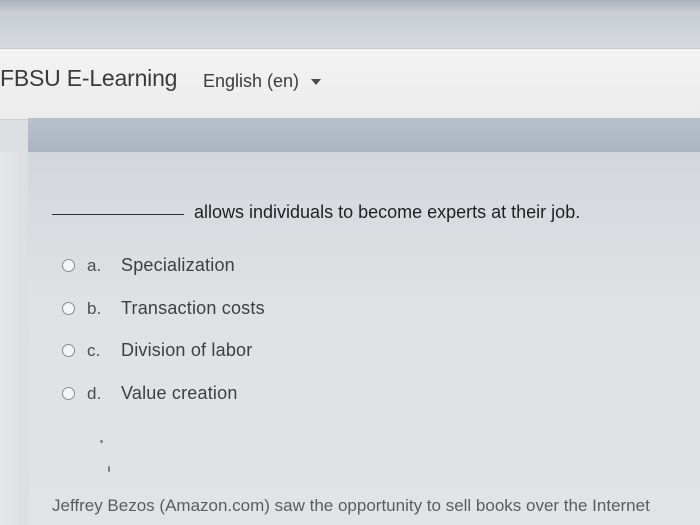  I want to click on option-label: Division of labor, so click(186, 350).